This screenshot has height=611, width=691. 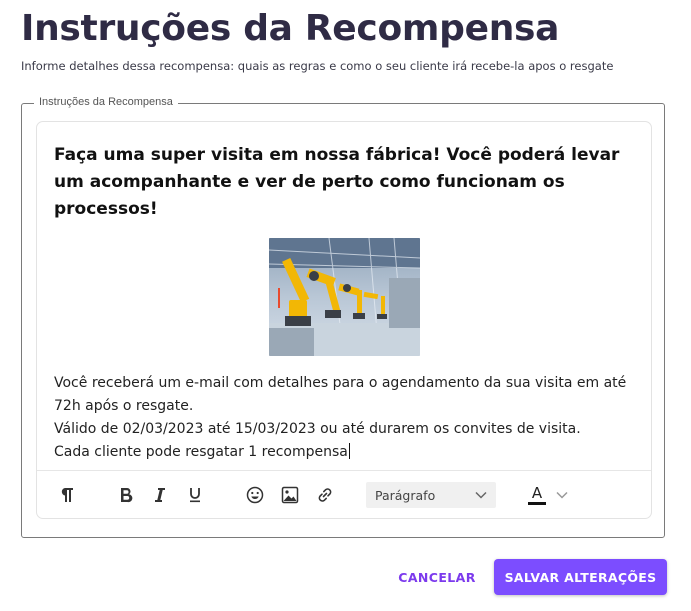 What do you see at coordinates (325, 495) in the screenshot?
I see `link-icon` at bounding box center [325, 495].